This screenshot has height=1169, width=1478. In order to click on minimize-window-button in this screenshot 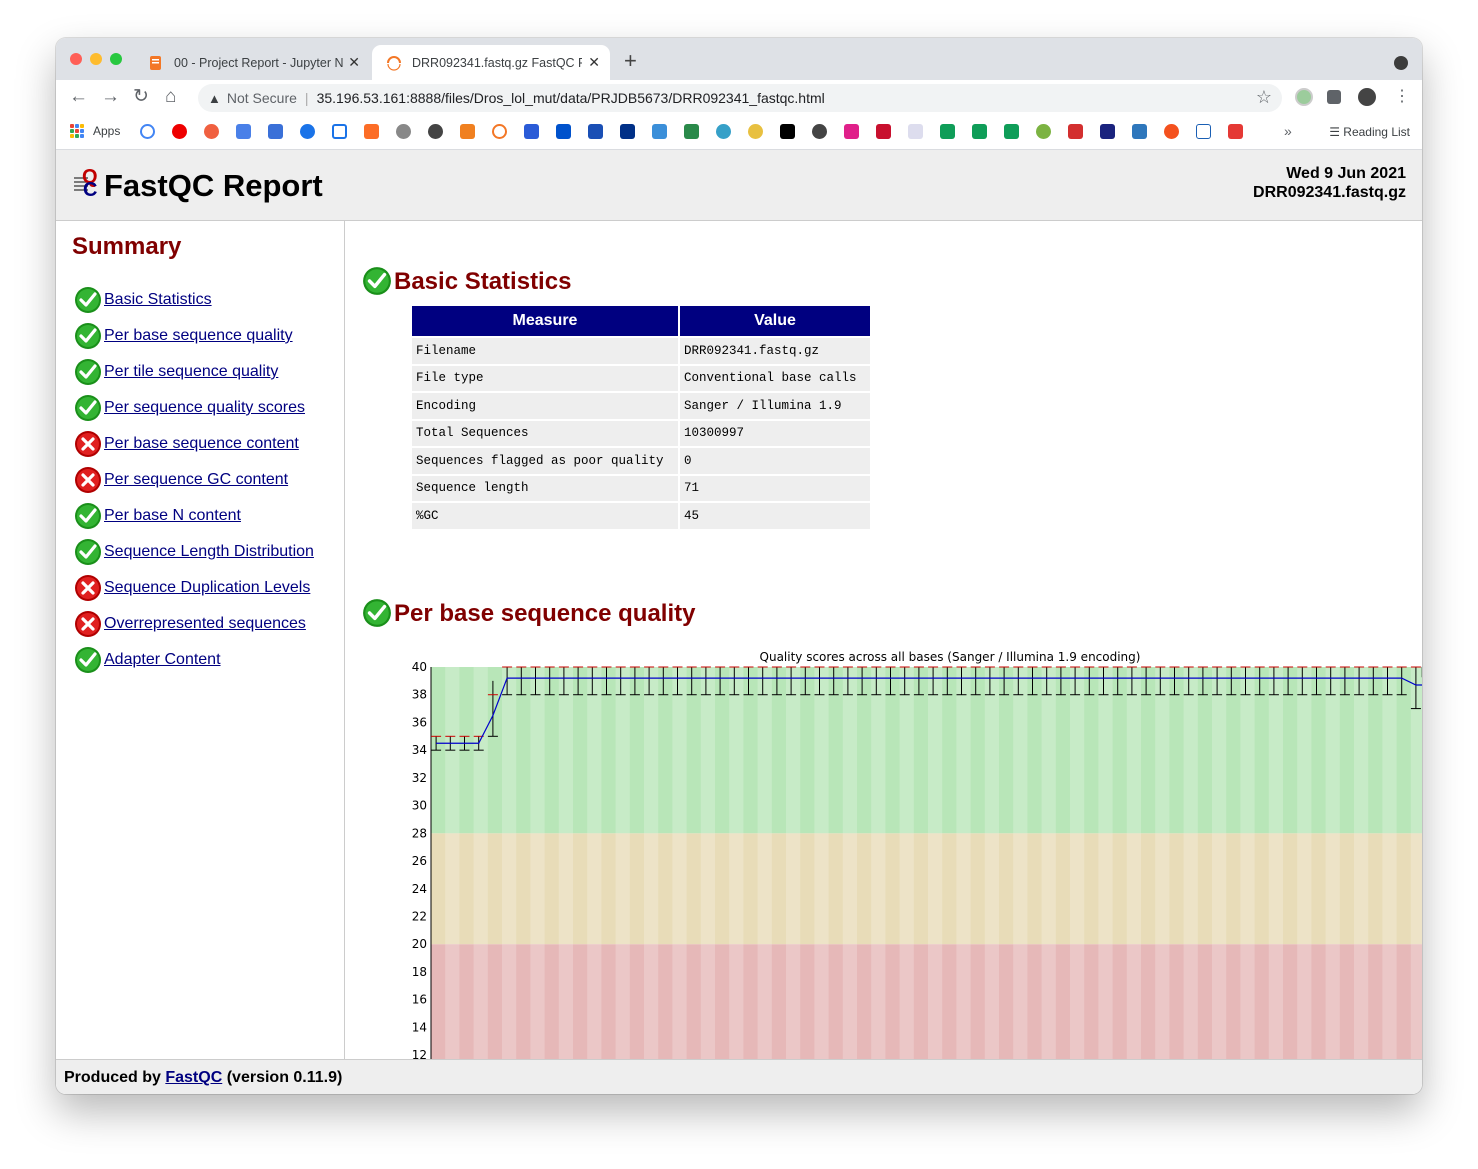, I will do `click(96, 59)`.